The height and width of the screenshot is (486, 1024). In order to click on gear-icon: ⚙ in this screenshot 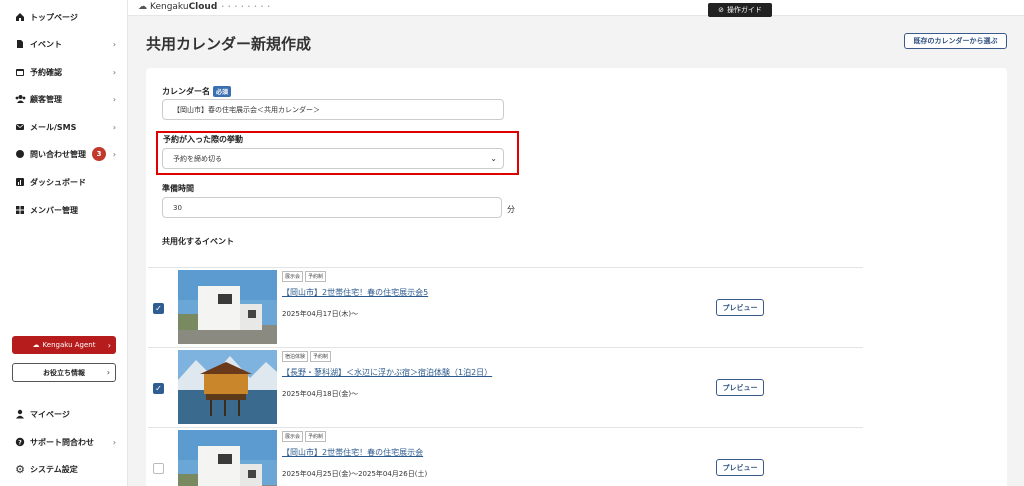, I will do `click(20, 469)`.